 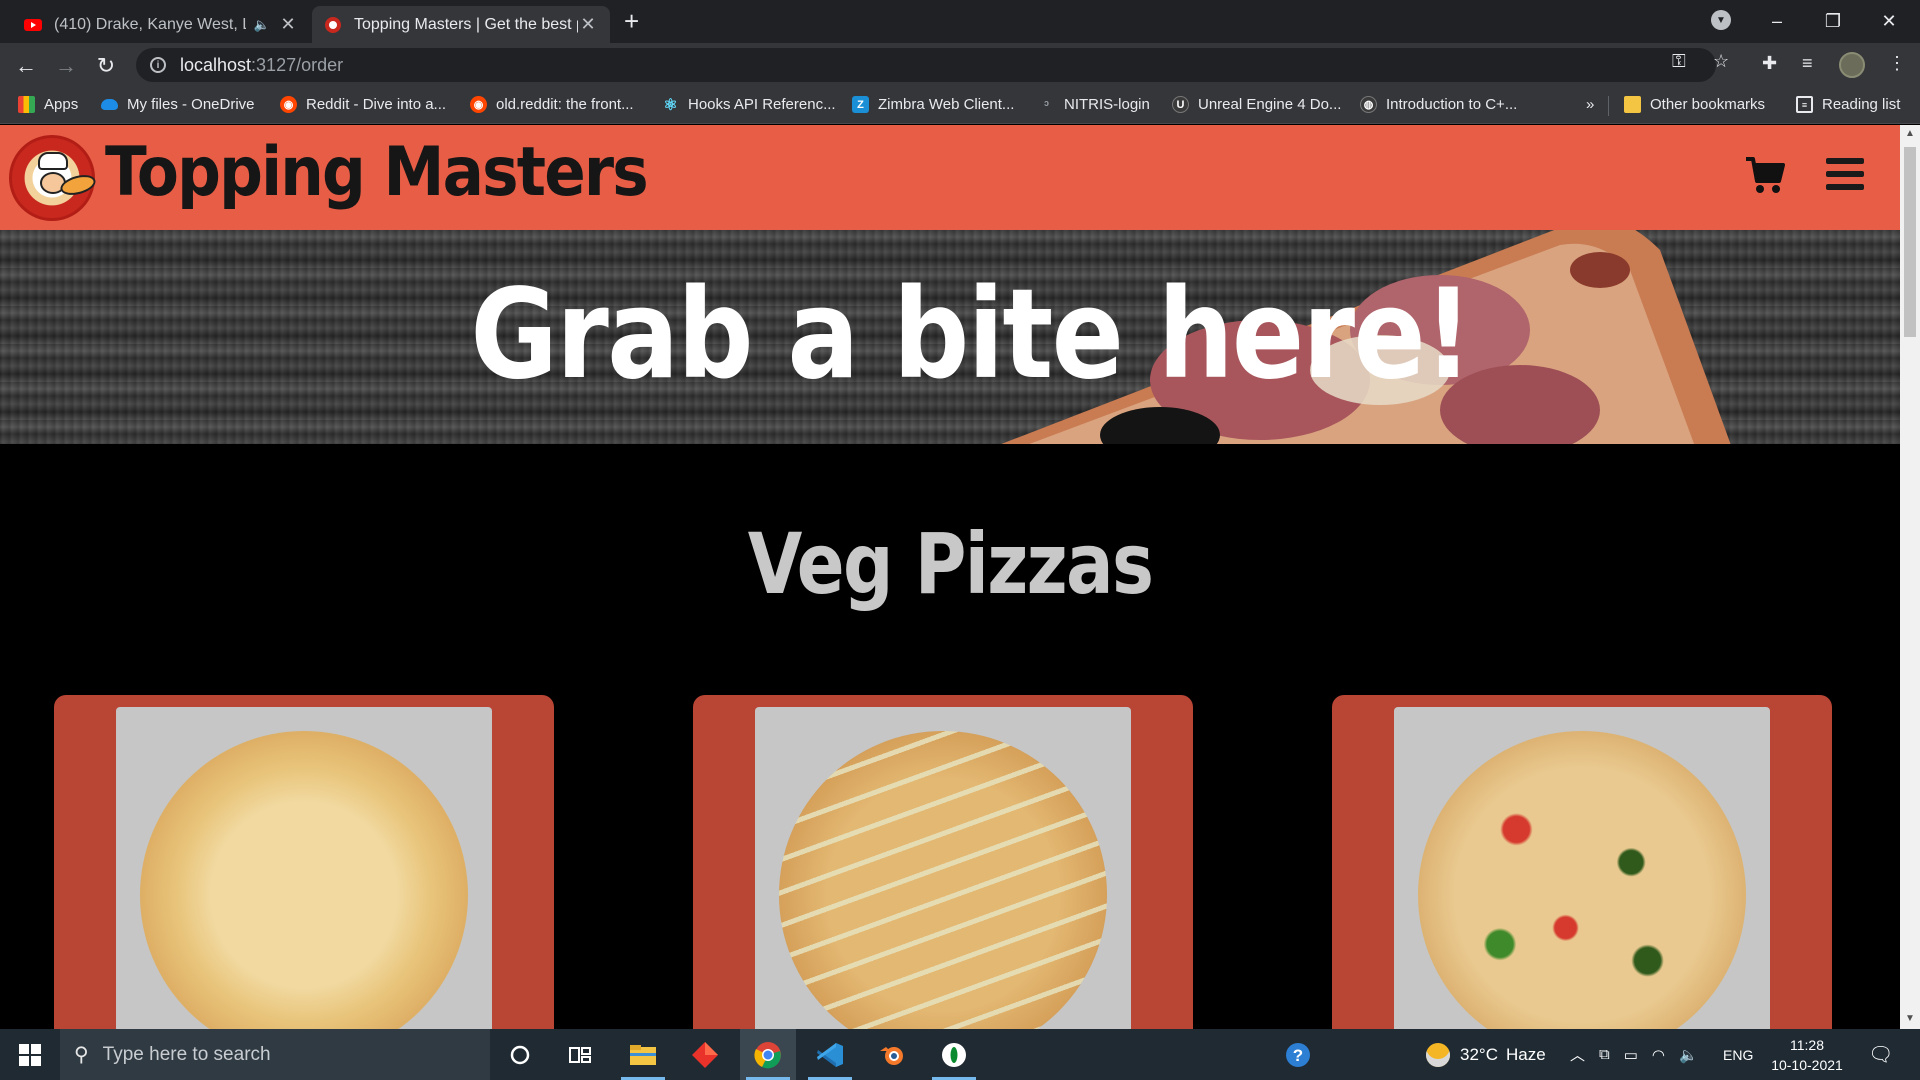 I want to click on bookmark-nitris: ᵓ NITRIS-login, so click(x=1094, y=104).